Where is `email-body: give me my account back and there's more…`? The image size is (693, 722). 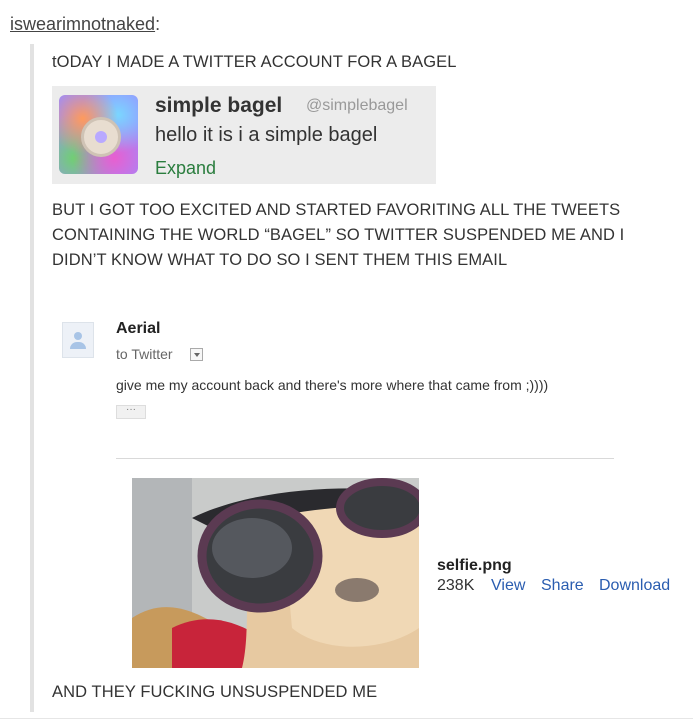 email-body: give me my account back and there's more… is located at coordinates (332, 385).